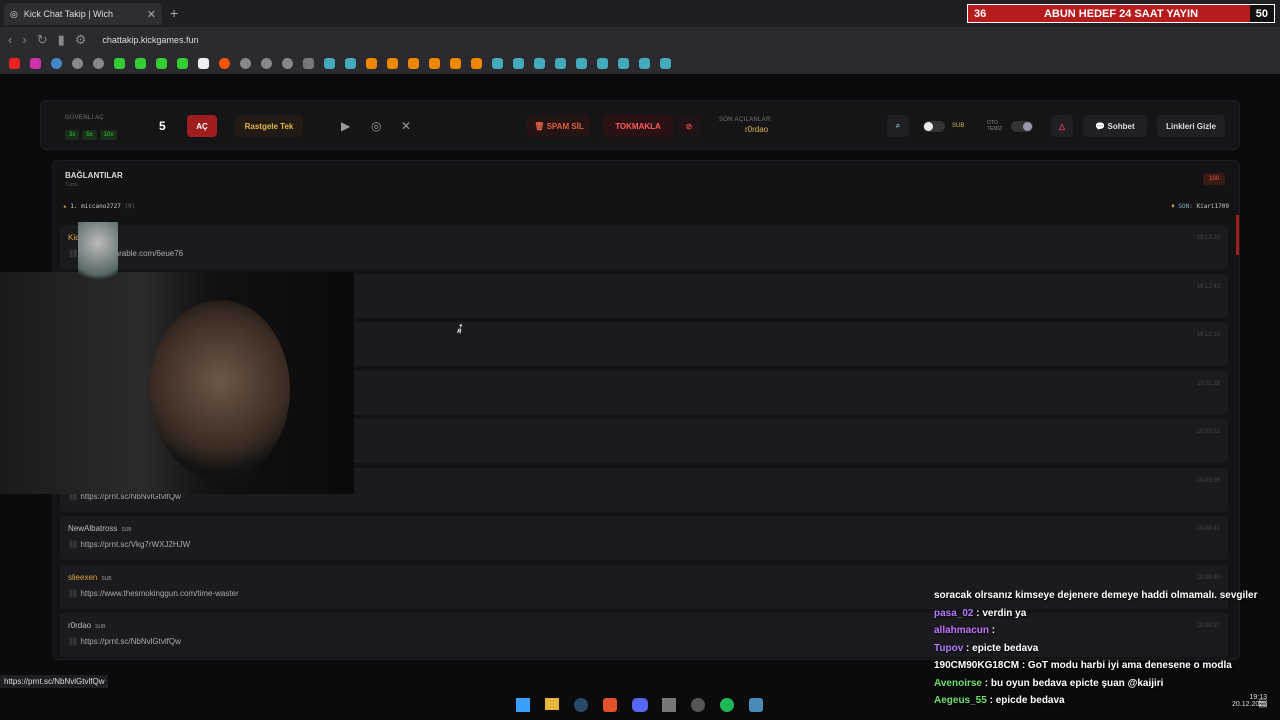 Image resolution: width=1280 pixels, height=720 pixels. What do you see at coordinates (727, 705) in the screenshot?
I see `spotify-icon` at bounding box center [727, 705].